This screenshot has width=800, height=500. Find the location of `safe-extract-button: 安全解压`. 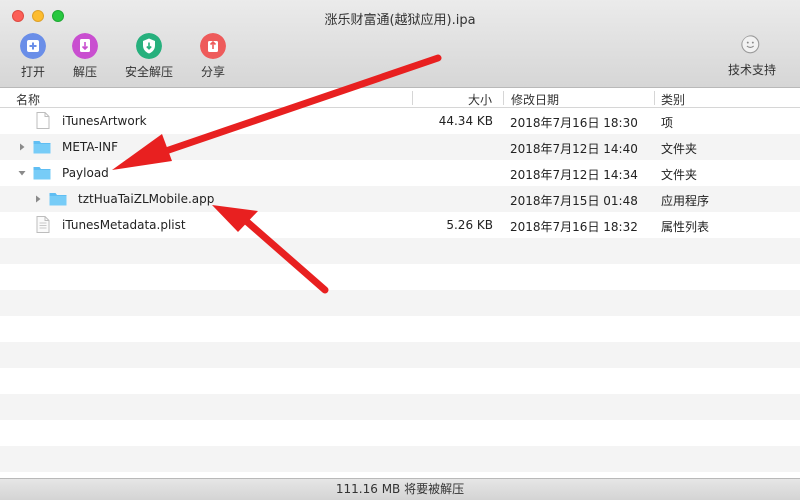

safe-extract-button: 安全解压 is located at coordinates (149, 56).